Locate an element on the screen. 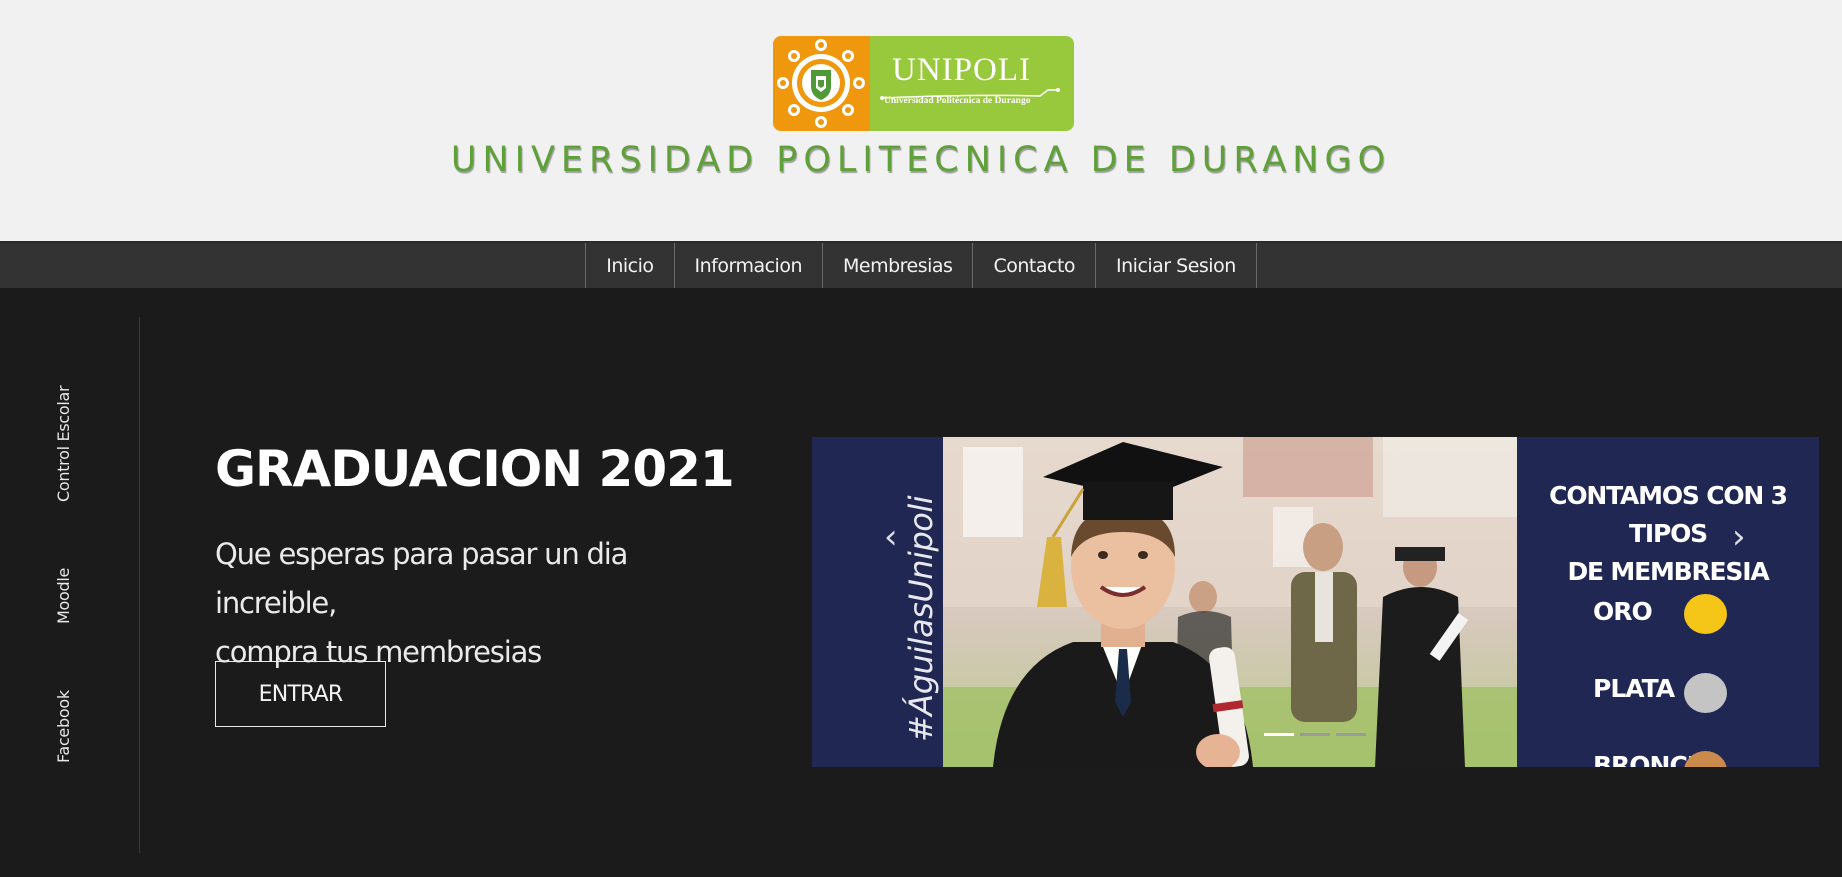 The height and width of the screenshot is (877, 1842). nav-item-label: Inicio is located at coordinates (630, 265).